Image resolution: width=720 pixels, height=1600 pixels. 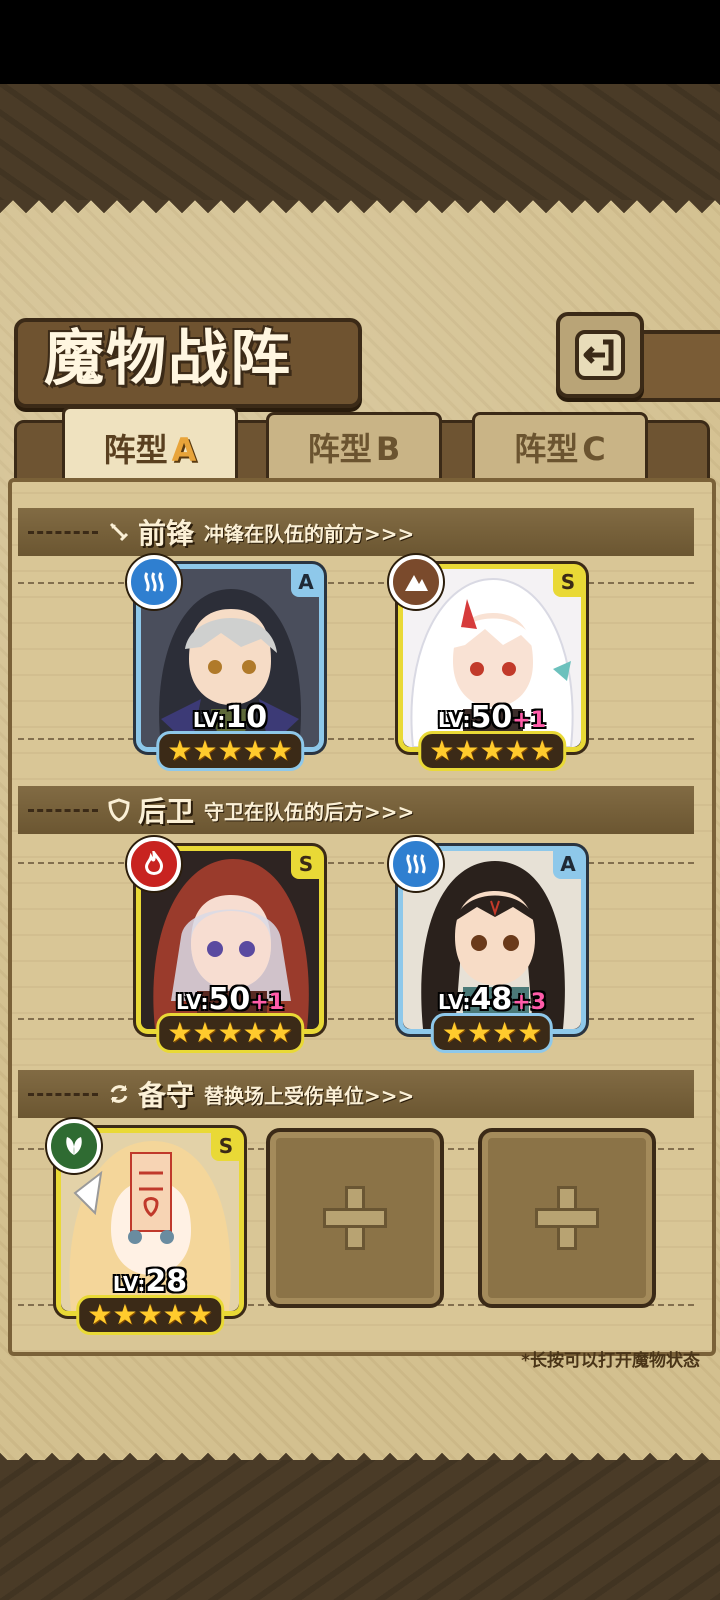 I want to click on section-header-reserve: 备守 替换场上受伤单位>>>, so click(x=358, y=1094).